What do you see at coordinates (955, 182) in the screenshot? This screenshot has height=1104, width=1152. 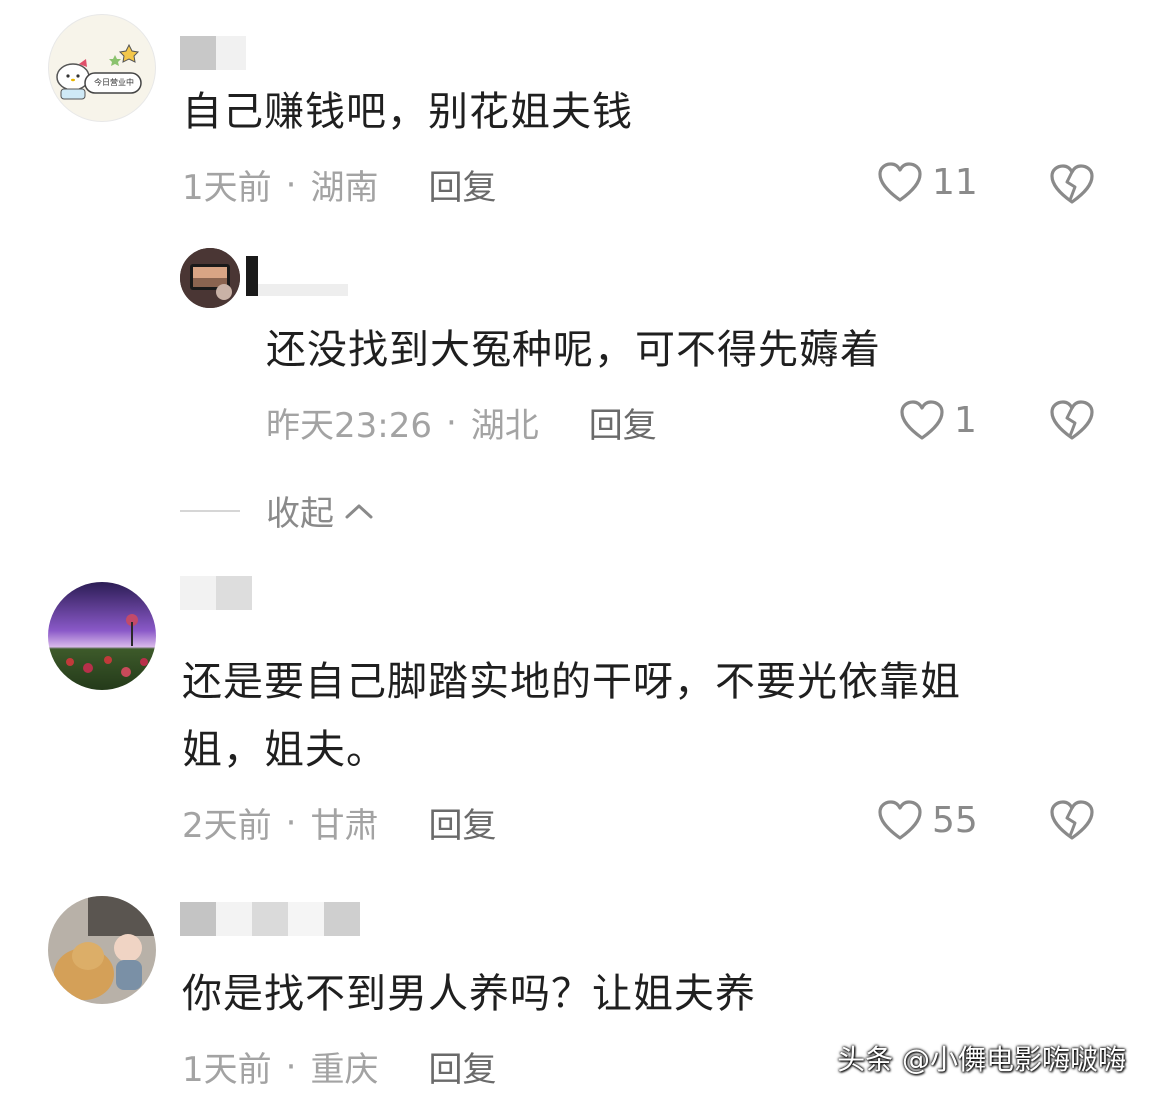 I see `like-count: 11` at bounding box center [955, 182].